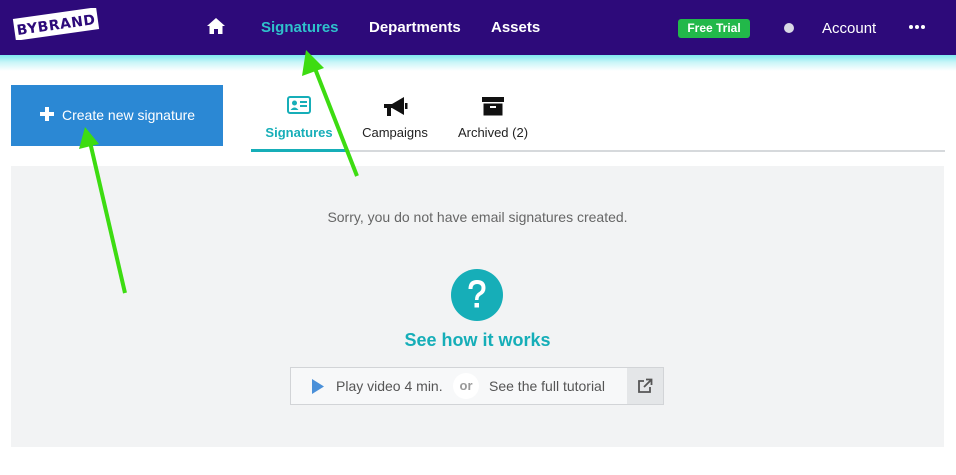  What do you see at coordinates (299, 105) in the screenshot?
I see `id-card-icon` at bounding box center [299, 105].